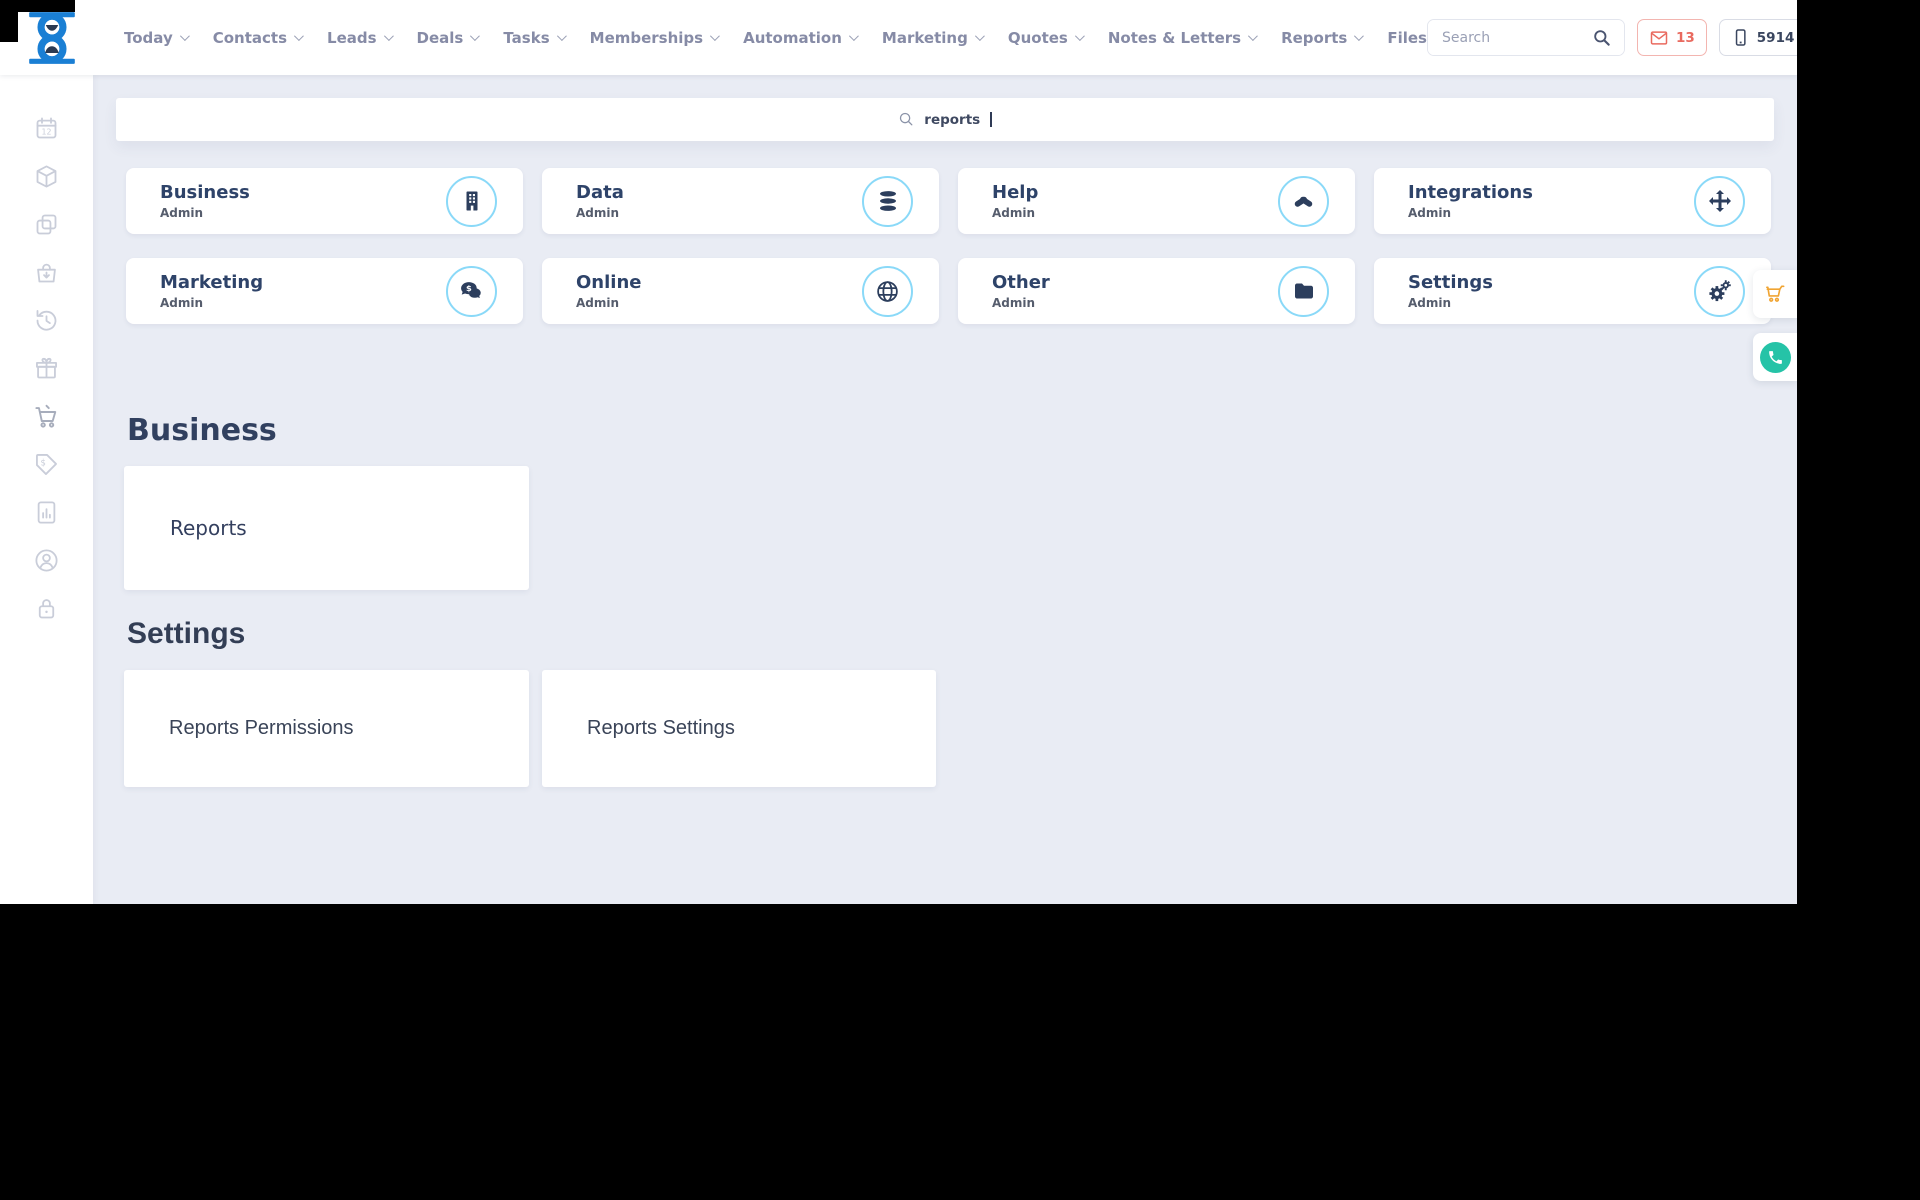 Image resolution: width=1920 pixels, height=1200 pixels. Describe the element at coordinates (1685, 37) in the screenshot. I see `mail-count: 13` at that location.